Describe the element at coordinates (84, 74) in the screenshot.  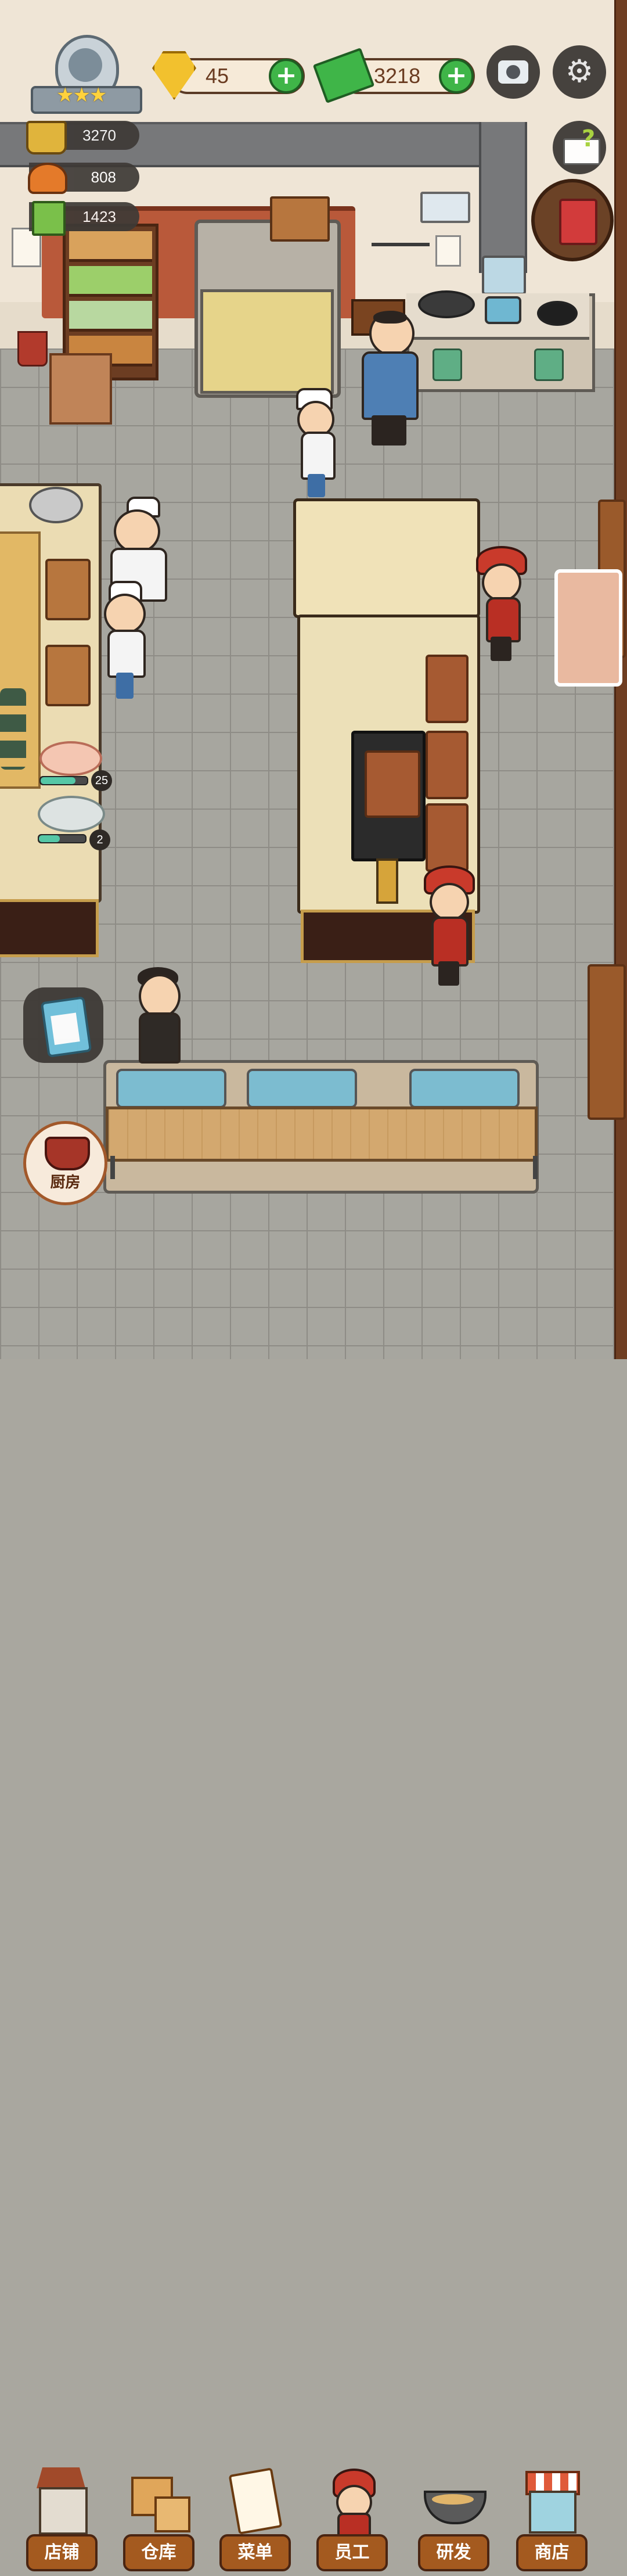
I see `restaurant-rating-badge: ★★★` at that location.